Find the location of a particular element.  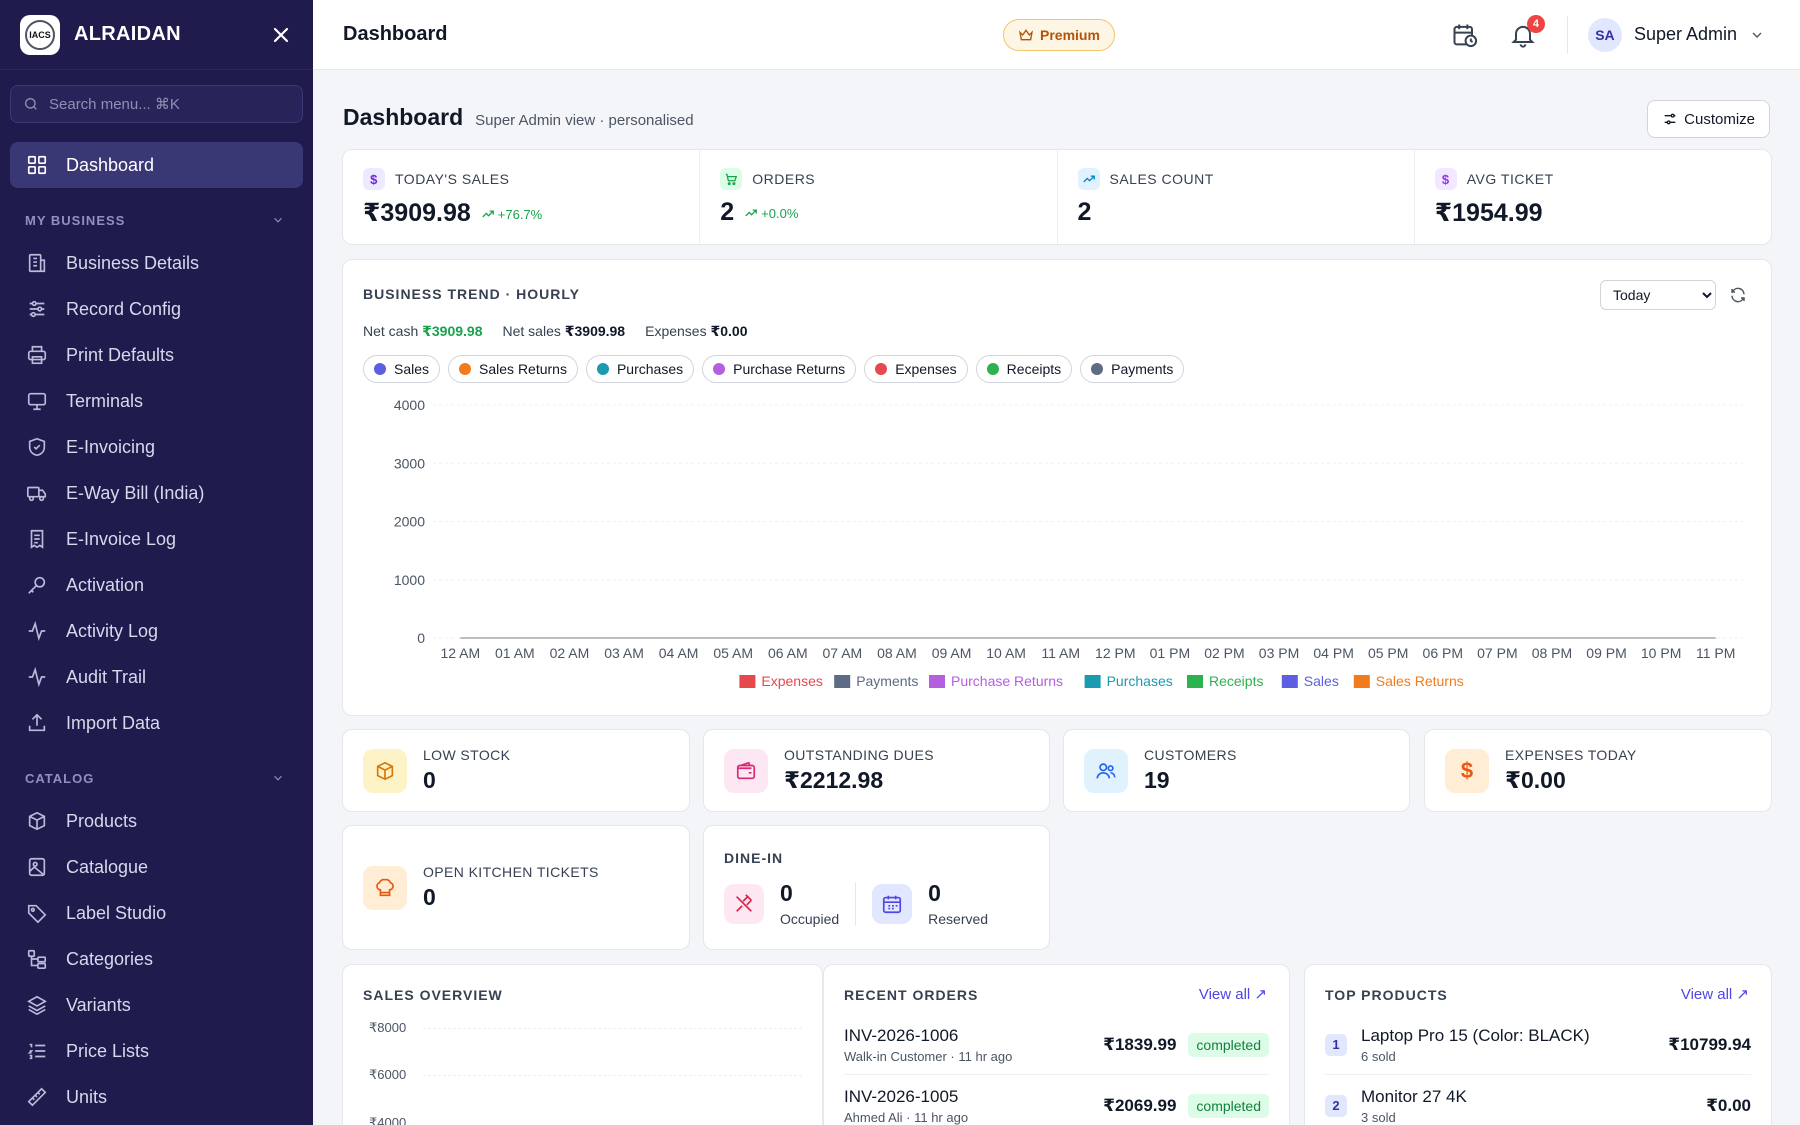

sidebar-item-price-lists: Price Lists is located at coordinates (156, 1051).